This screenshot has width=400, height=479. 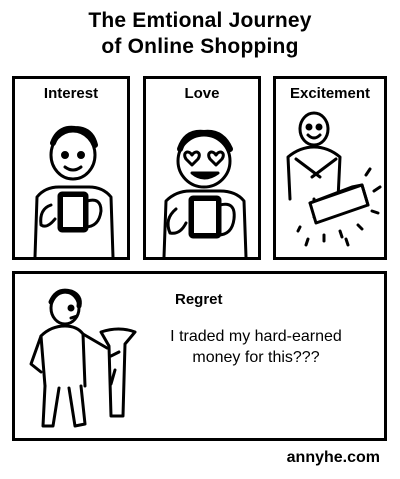 I want to click on panel-interest: Interest, so click(x=71, y=168).